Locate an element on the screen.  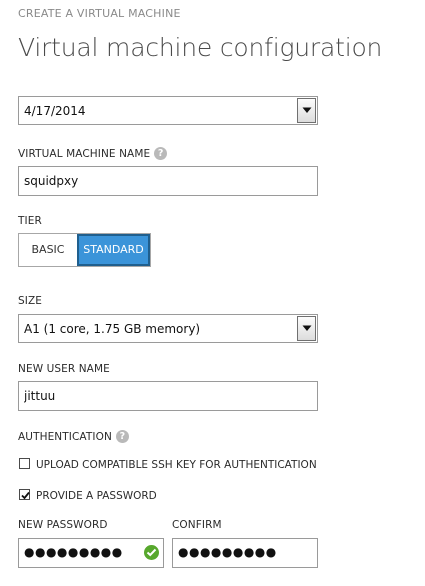
check-circle-icon is located at coordinates (151, 552).